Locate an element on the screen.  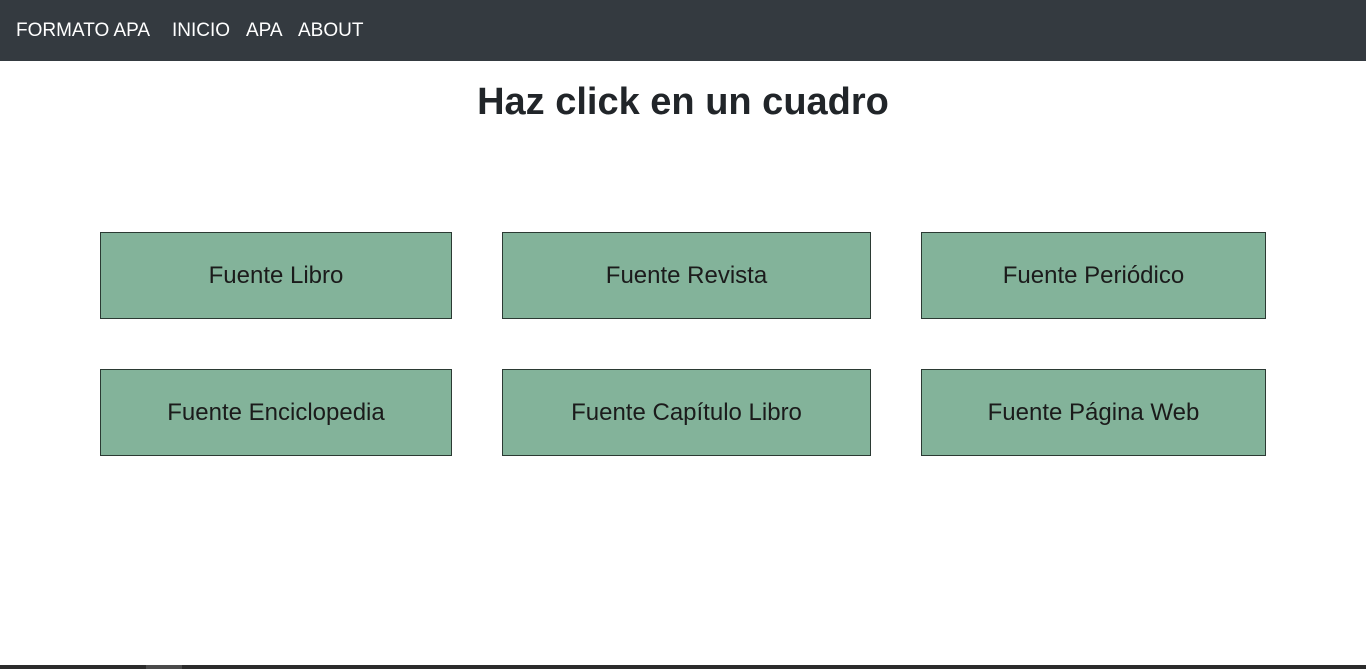
tile-label: Fuente Libro is located at coordinates (276, 275).